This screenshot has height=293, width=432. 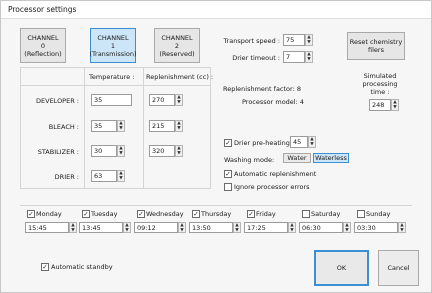 What do you see at coordinates (196, 214) in the screenshot?
I see `thursday-checkbox: ✓` at bounding box center [196, 214].